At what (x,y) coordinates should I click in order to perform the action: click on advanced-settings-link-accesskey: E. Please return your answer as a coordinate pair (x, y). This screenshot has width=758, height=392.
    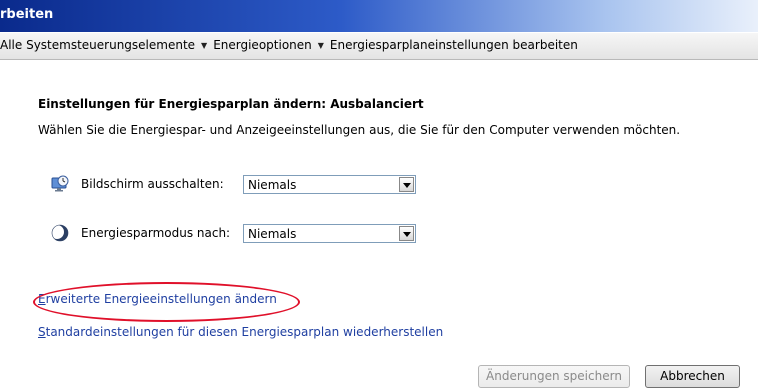
    Looking at the image, I should click on (42, 299).